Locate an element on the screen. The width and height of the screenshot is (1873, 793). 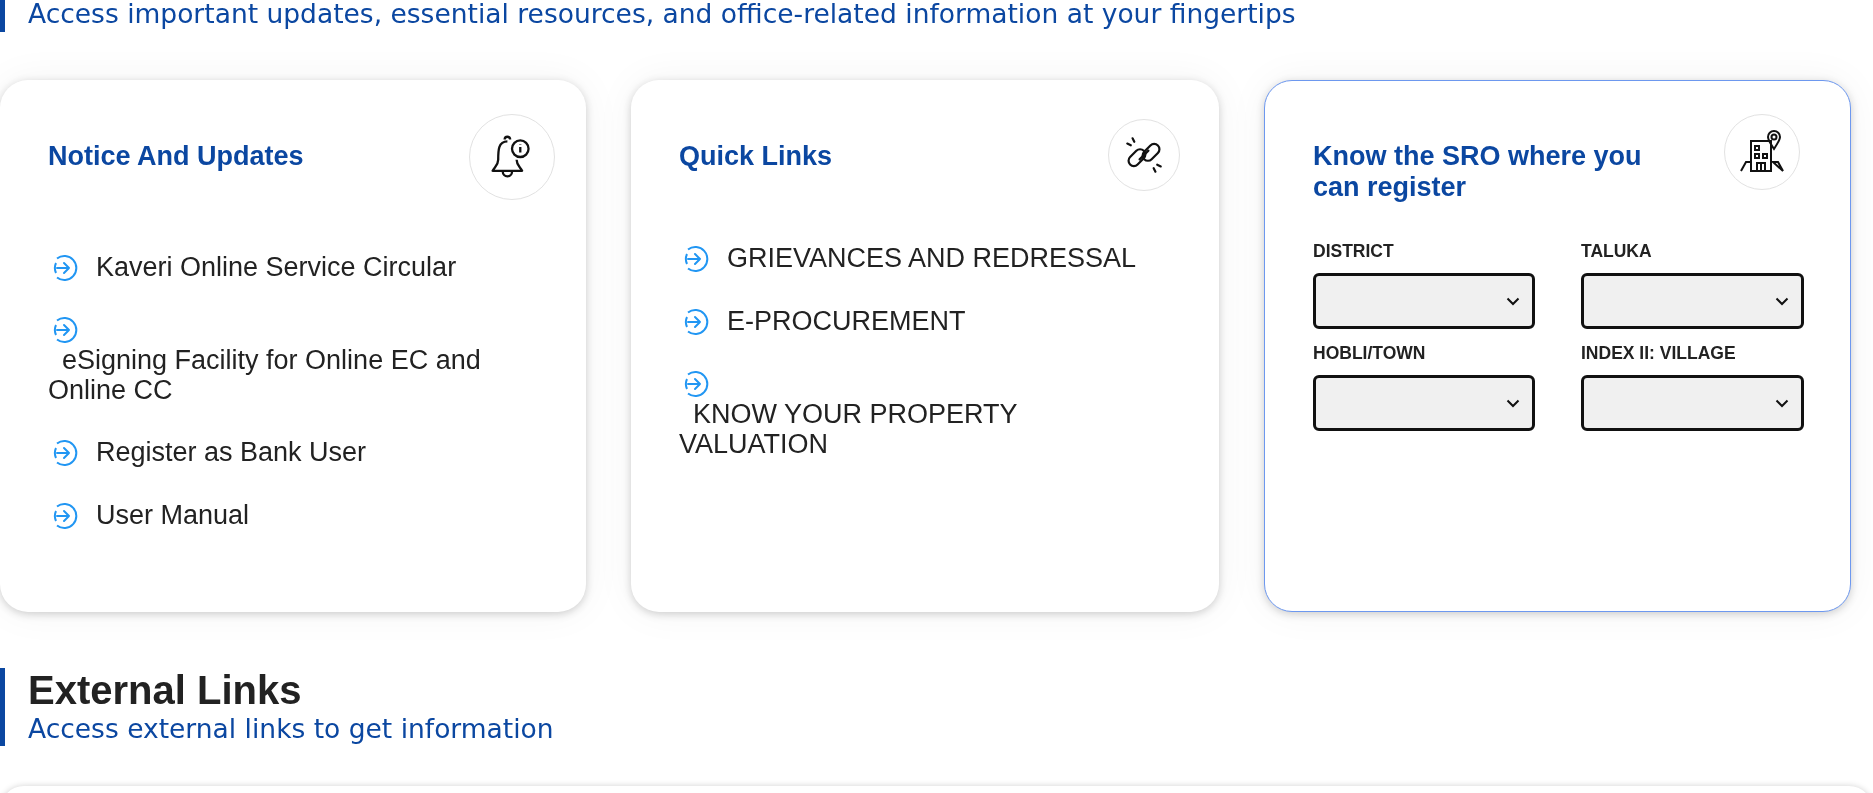
list-link: User Manual is located at coordinates (283, 515).